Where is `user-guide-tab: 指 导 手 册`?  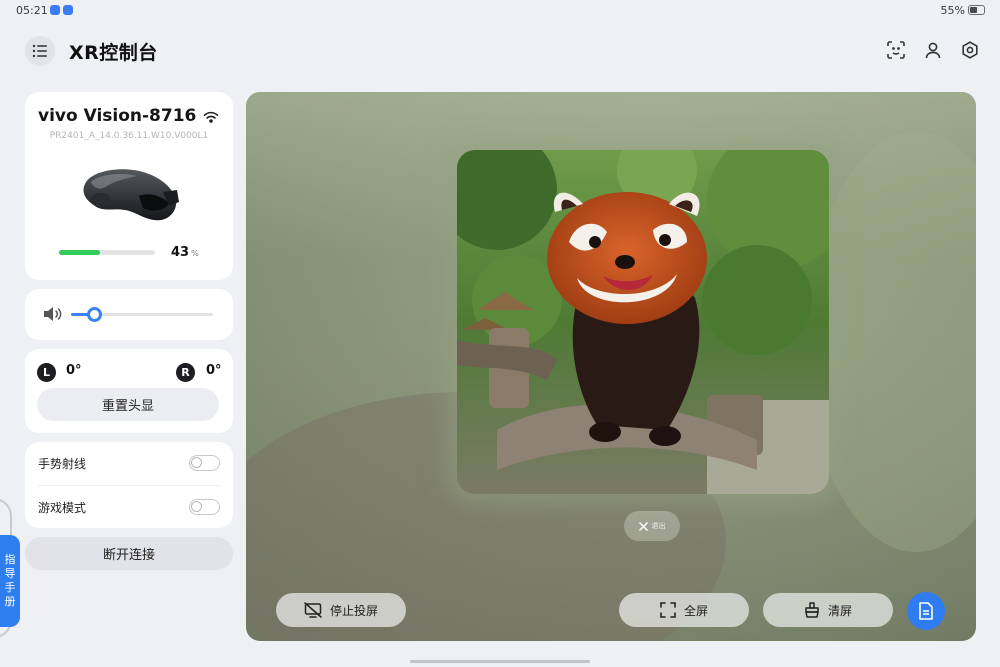
user-guide-tab: 指 导 手 册 is located at coordinates (10, 581).